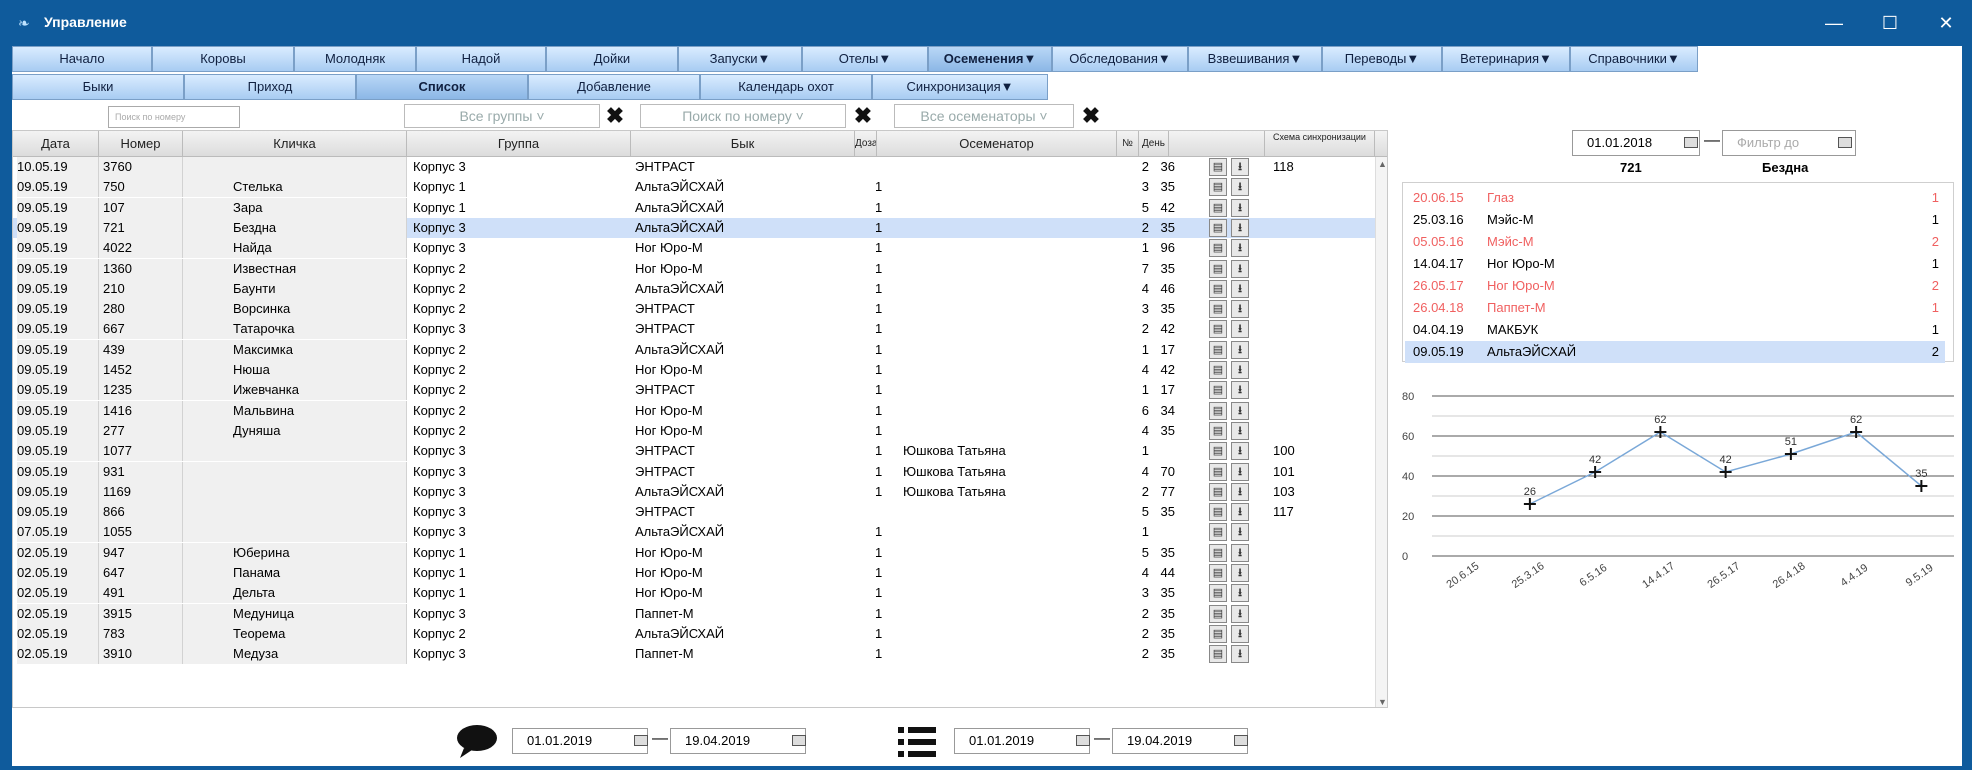 The image size is (1972, 770). What do you see at coordinates (866, 144) in the screenshot?
I see `column-header: Доза` at bounding box center [866, 144].